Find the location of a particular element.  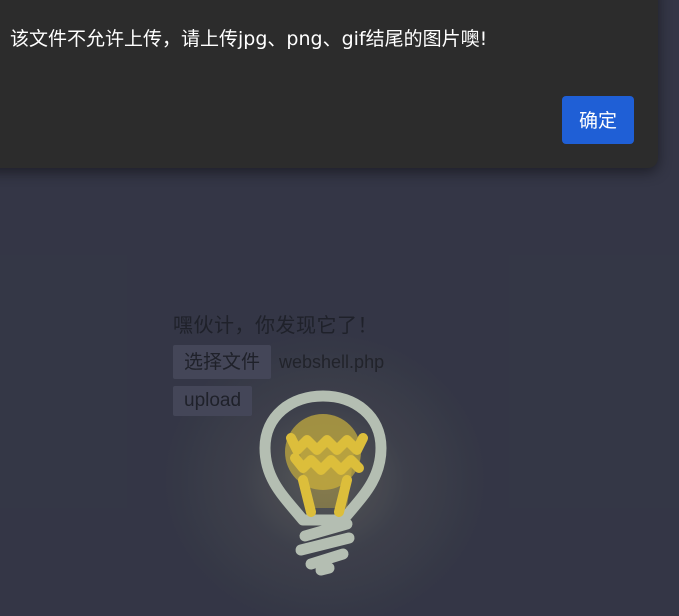

dialog-message: 该文件不允许上传，请上传jpg、png、gif结尾的图片噢! is located at coordinates (249, 39).